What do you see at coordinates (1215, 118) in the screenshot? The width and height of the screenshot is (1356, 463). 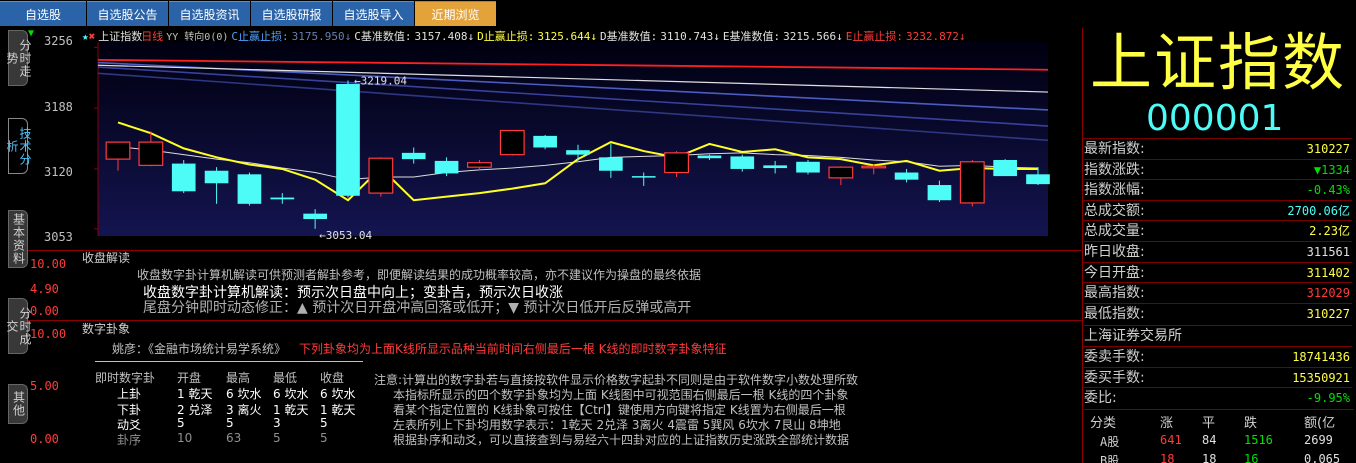 I see `index-code: 000001` at bounding box center [1215, 118].